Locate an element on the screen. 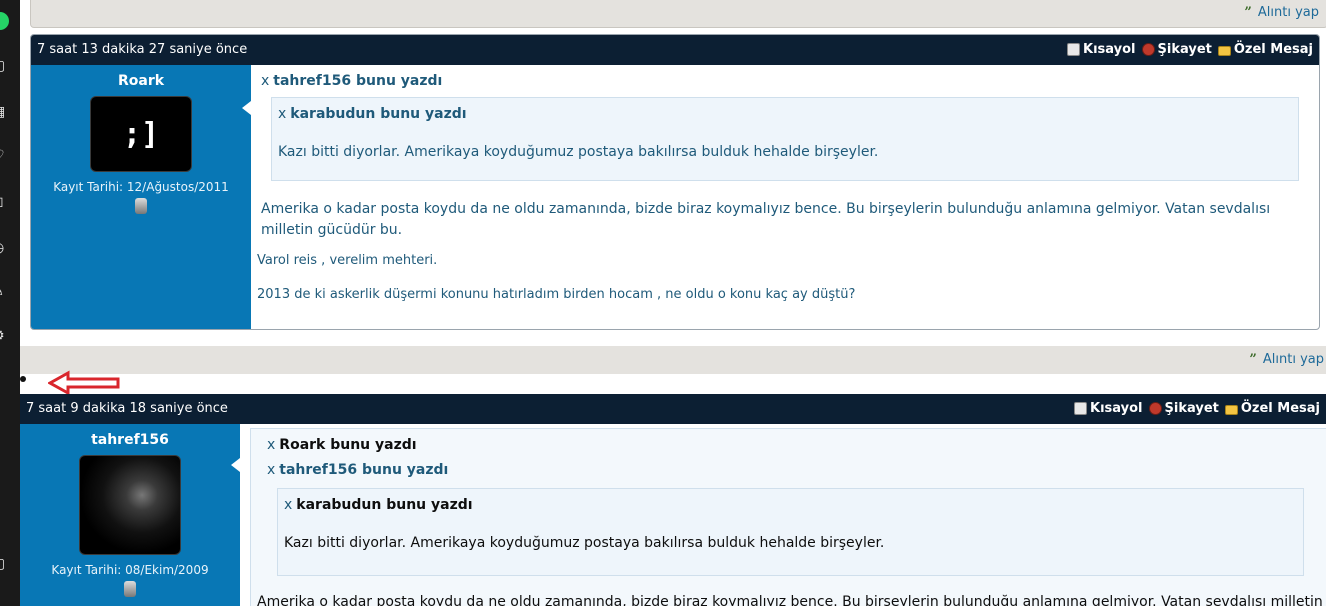  settings-icon: ⚙ is located at coordinates (4, 336).